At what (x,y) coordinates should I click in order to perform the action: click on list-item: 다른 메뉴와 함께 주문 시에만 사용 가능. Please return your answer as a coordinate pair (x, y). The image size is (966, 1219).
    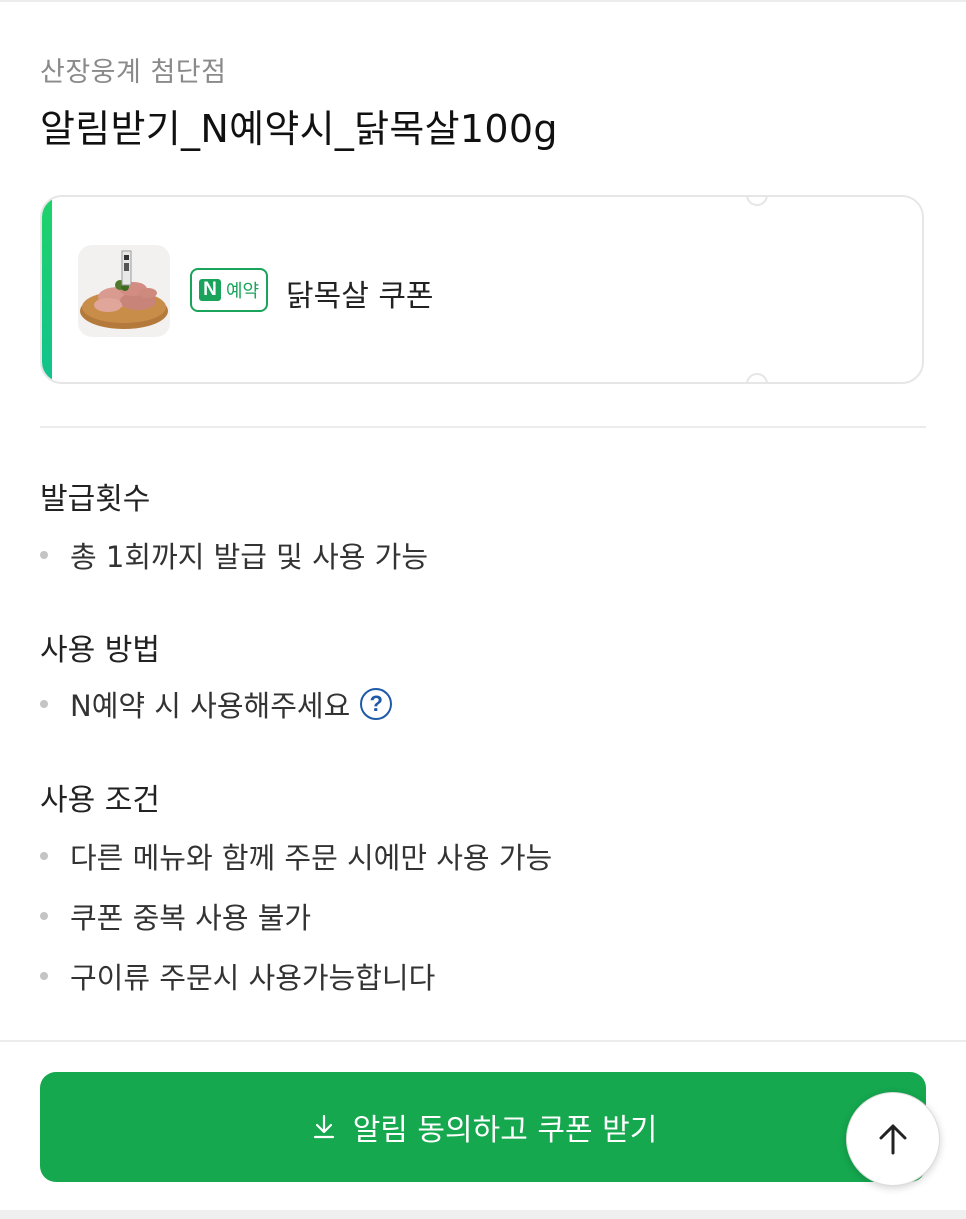
    Looking at the image, I should click on (296, 856).